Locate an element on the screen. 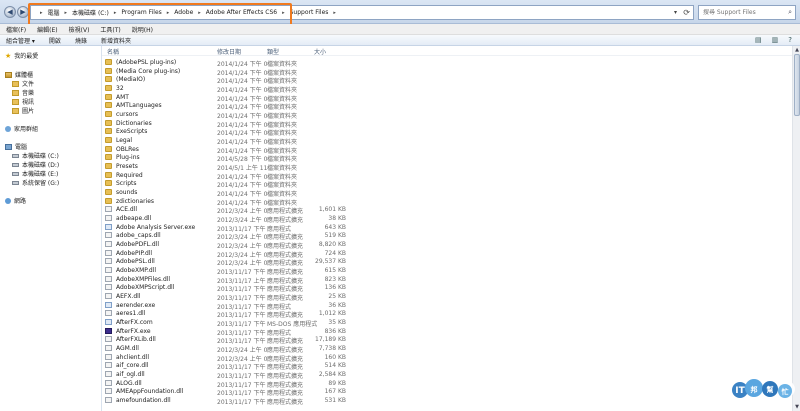 The height and width of the screenshot is (411, 800). menu-tools: 工具(T) is located at coordinates (110, 29).